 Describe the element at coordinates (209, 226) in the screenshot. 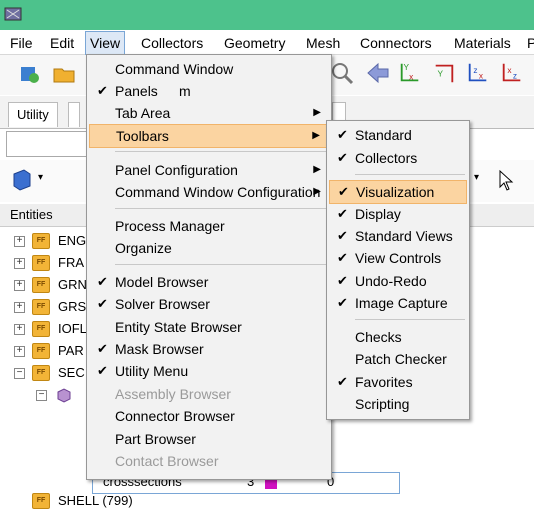

I see `menu-item-process-manager: Process Manager` at that location.